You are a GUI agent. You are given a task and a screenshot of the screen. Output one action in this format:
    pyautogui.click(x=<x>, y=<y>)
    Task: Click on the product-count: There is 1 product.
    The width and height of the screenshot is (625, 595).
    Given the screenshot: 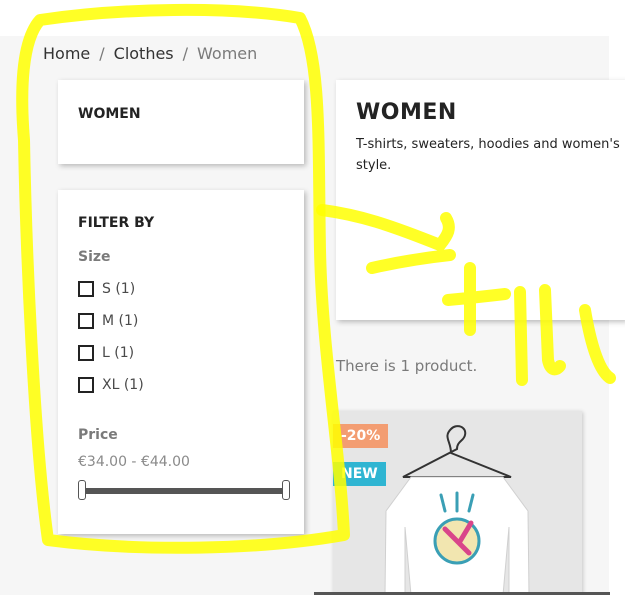 What is the action you would take?
    pyautogui.click(x=407, y=366)
    